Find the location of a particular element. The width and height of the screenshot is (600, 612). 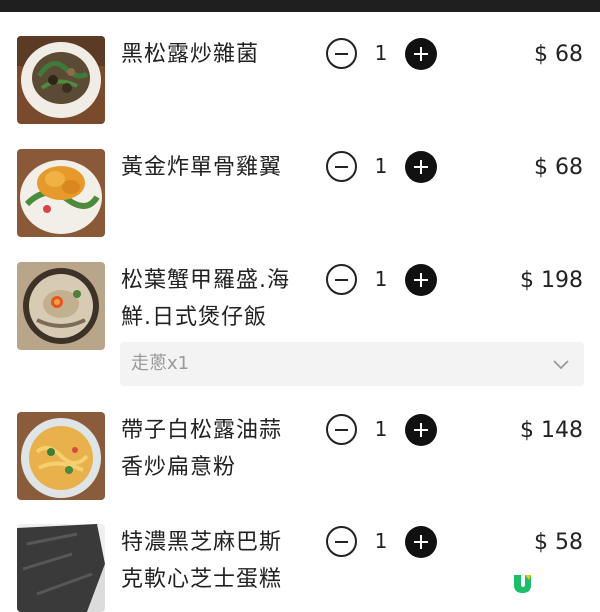

item-name-line: 黃金炸單骨雞翼 is located at coordinates (202, 167).